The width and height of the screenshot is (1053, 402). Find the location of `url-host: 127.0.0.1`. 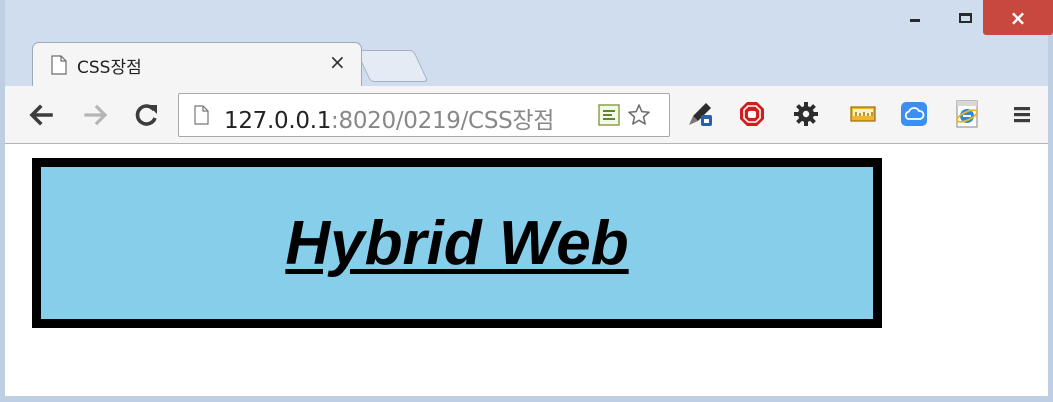

url-host: 127.0.0.1 is located at coordinates (278, 121).